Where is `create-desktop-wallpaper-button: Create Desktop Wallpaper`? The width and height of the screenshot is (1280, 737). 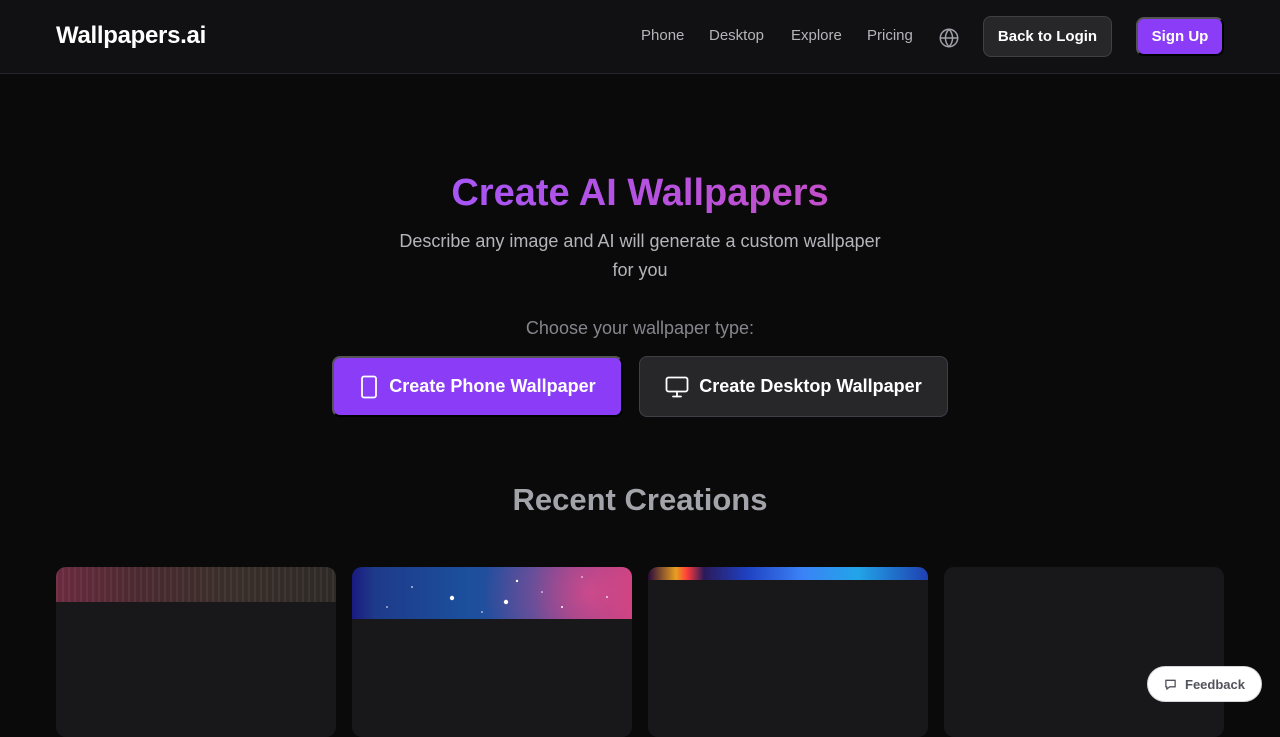 create-desktop-wallpaper-button: Create Desktop Wallpaper is located at coordinates (793, 386).